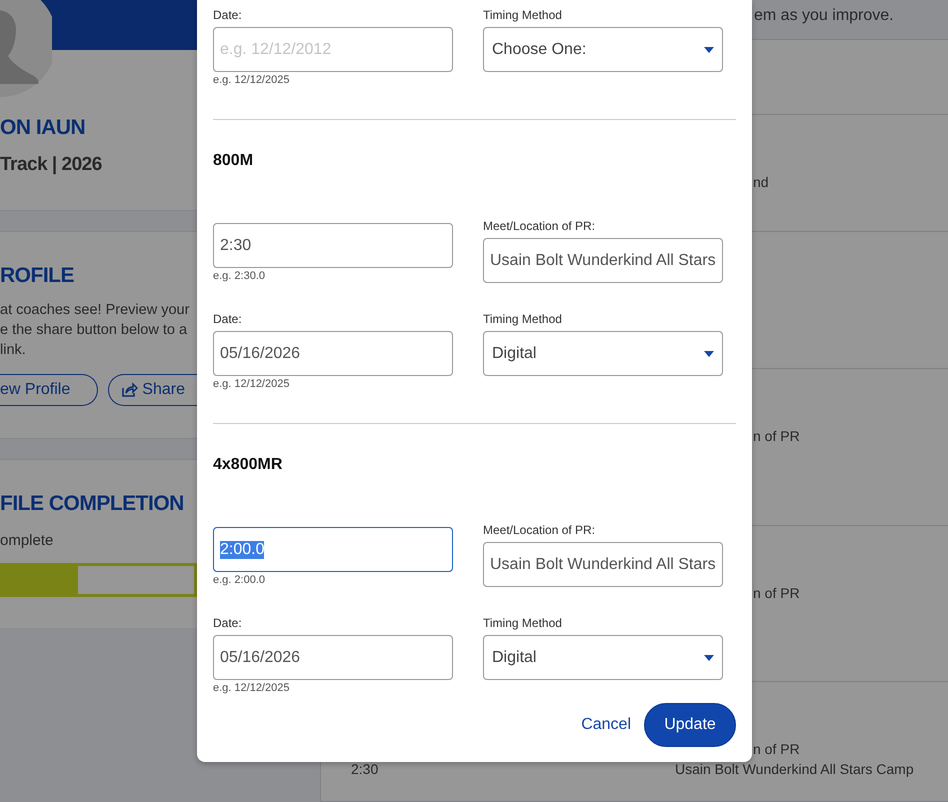 The width and height of the screenshot is (948, 802). What do you see at coordinates (333, 549) in the screenshot?
I see `mark-field: 2:00.0` at bounding box center [333, 549].